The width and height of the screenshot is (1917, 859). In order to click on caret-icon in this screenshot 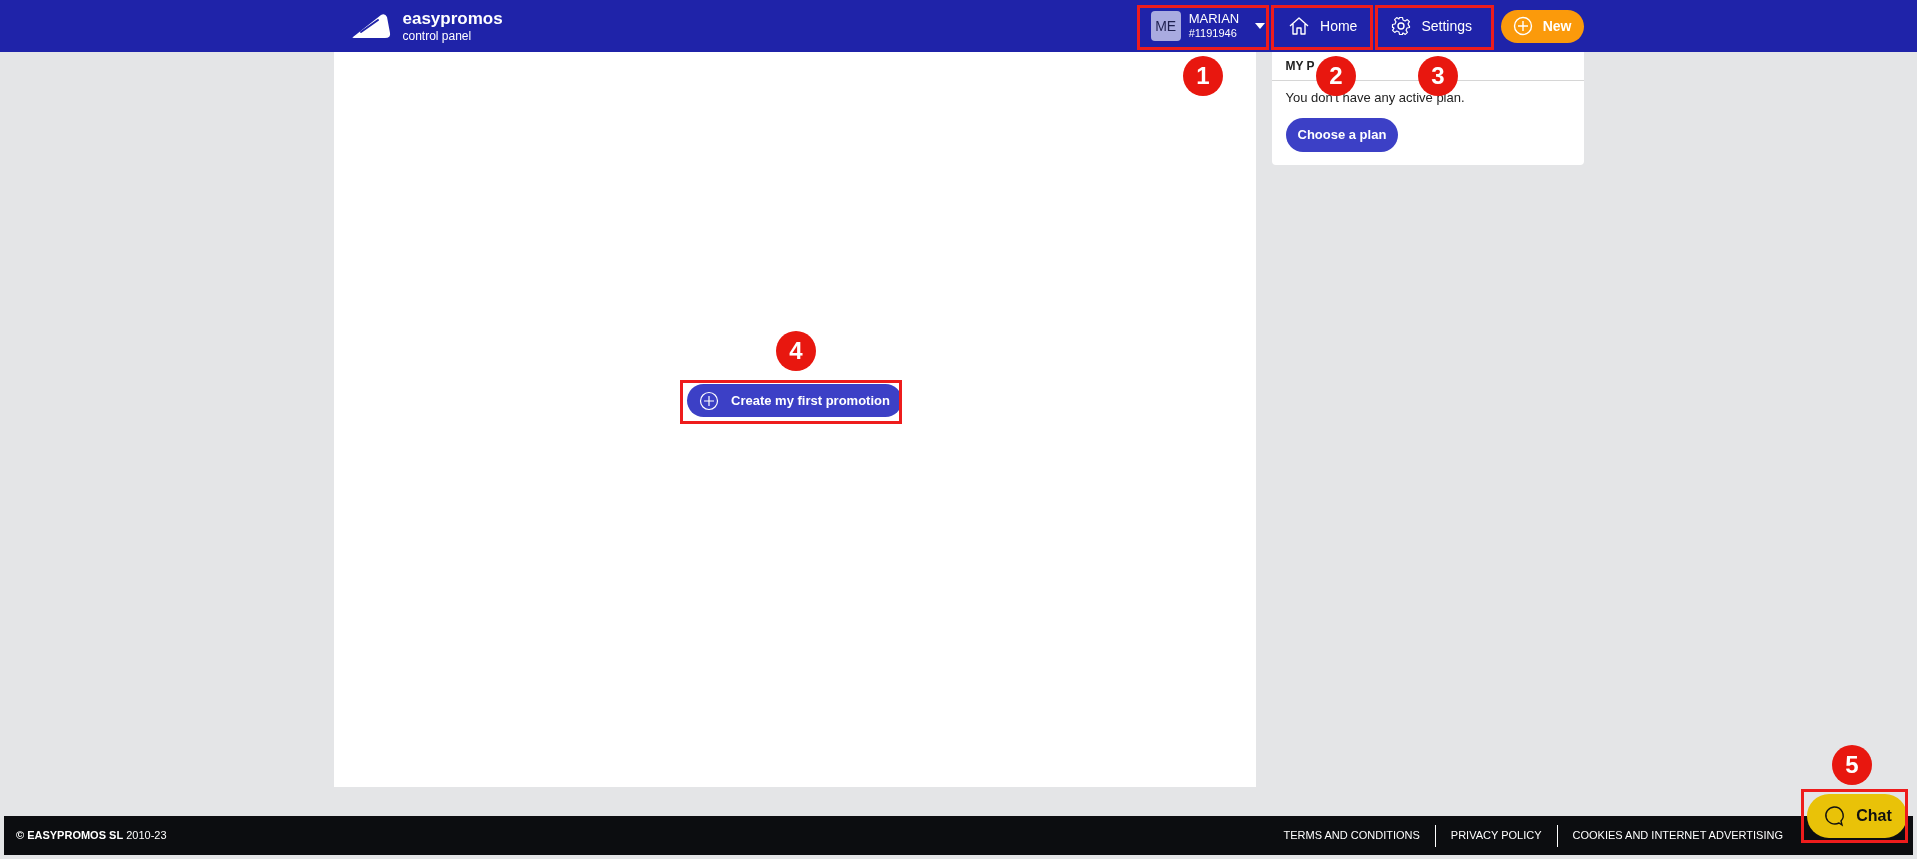, I will do `click(1259, 26)`.